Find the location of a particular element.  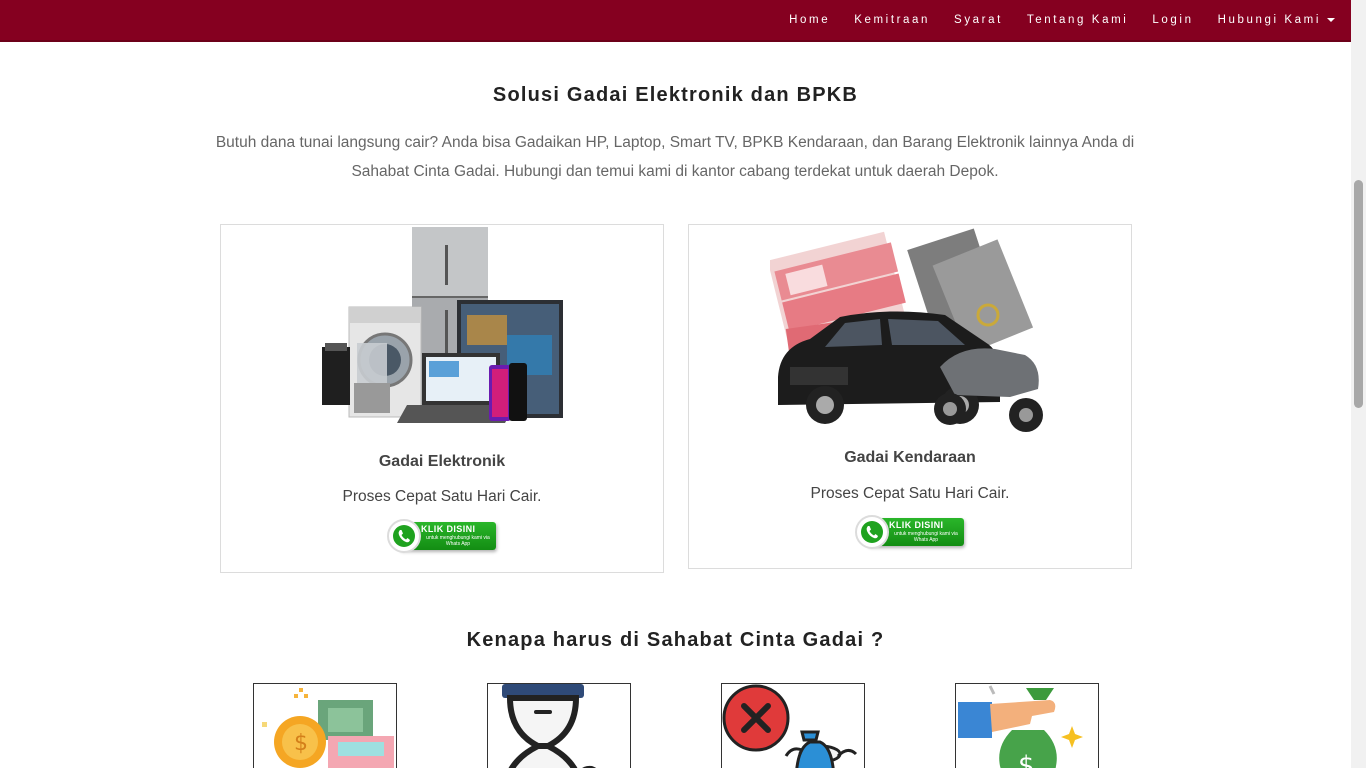

scrollbar-thumb is located at coordinates (1358, 294).